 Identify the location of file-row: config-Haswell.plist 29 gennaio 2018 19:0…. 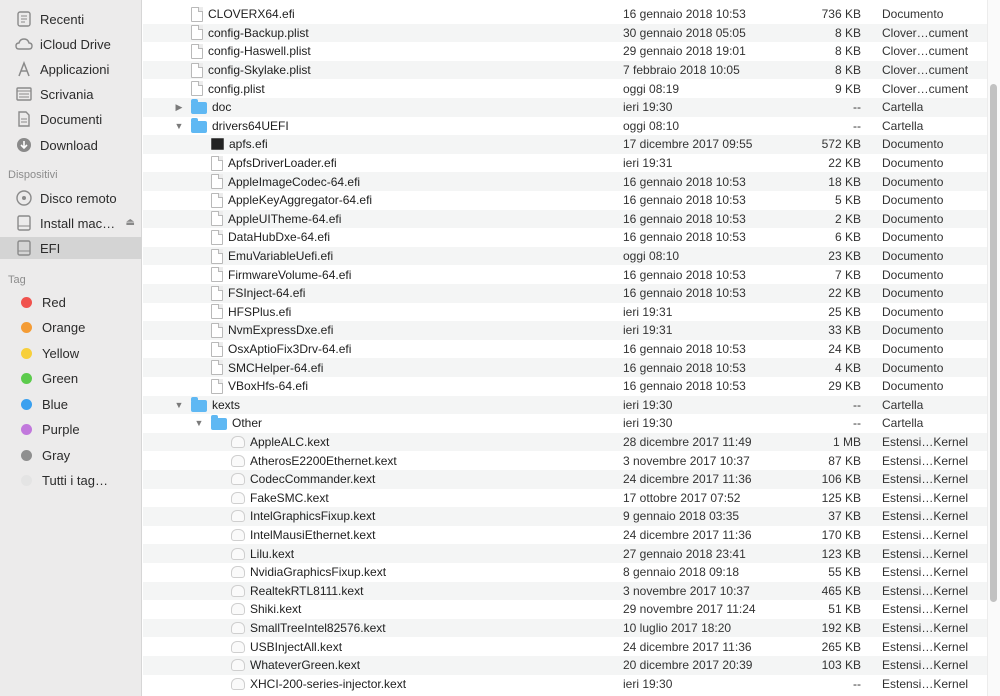
(565, 51).